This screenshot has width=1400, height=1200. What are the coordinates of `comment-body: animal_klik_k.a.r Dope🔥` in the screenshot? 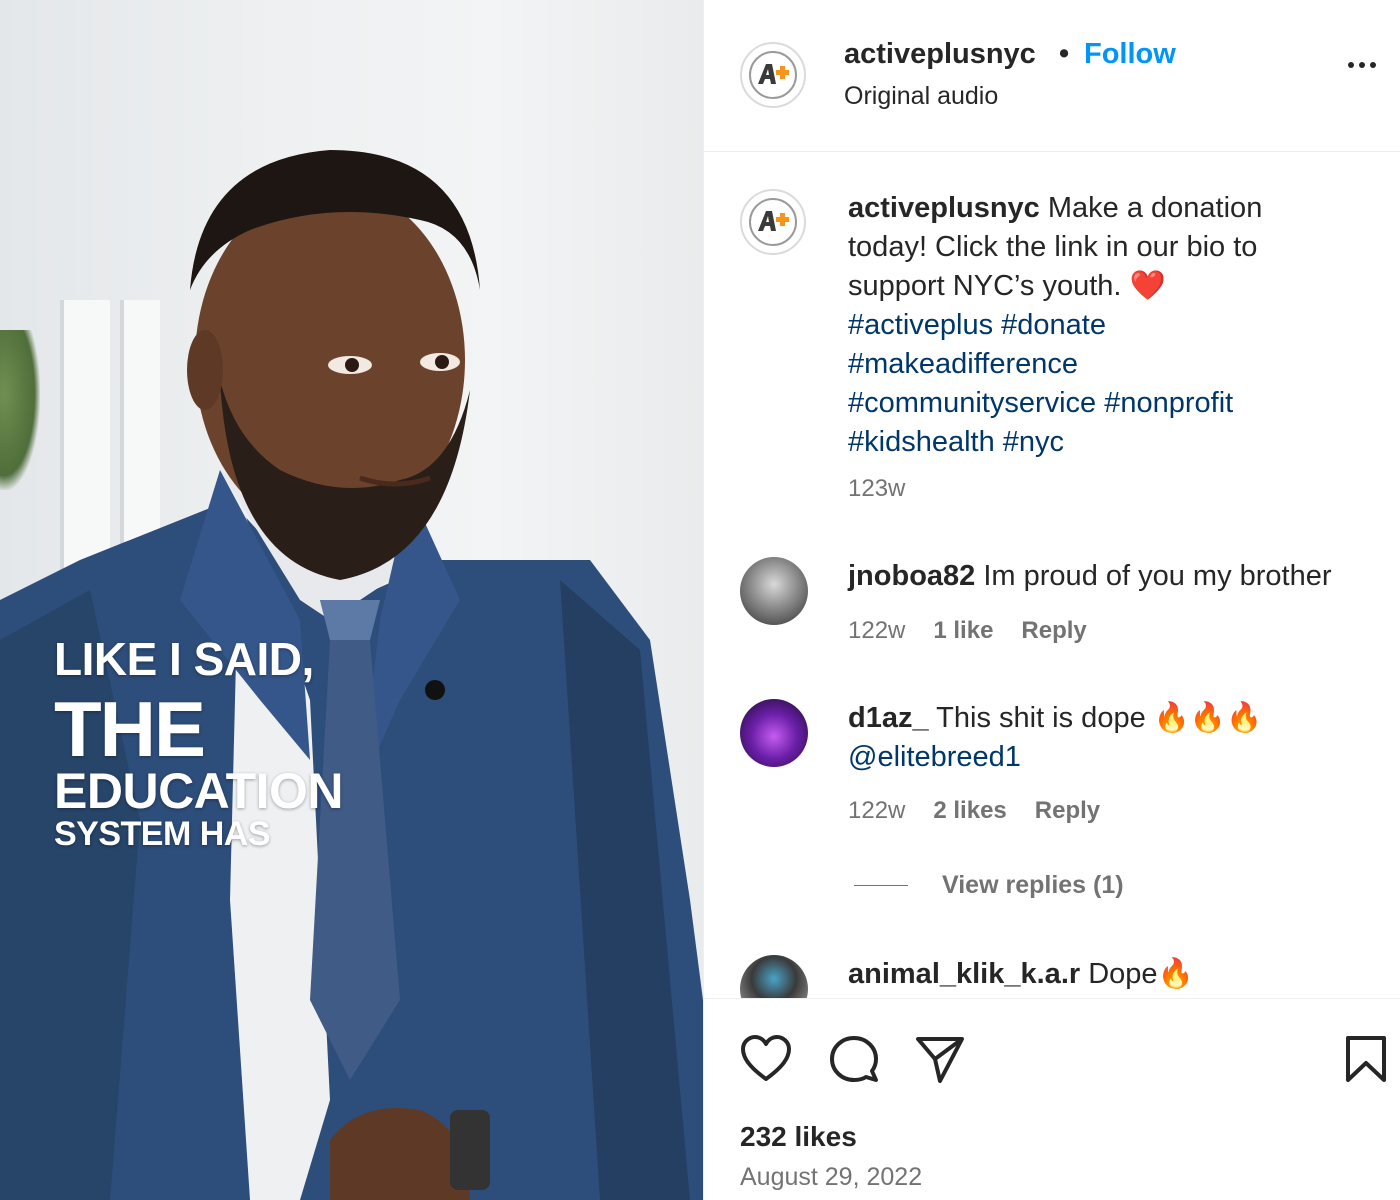 It's located at (1118, 974).